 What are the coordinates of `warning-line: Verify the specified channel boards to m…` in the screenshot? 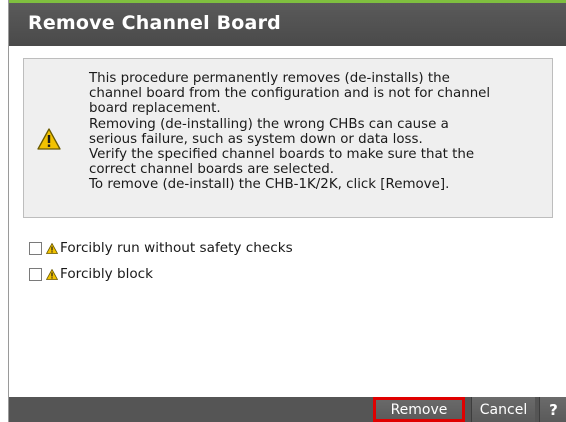 It's located at (282, 155).